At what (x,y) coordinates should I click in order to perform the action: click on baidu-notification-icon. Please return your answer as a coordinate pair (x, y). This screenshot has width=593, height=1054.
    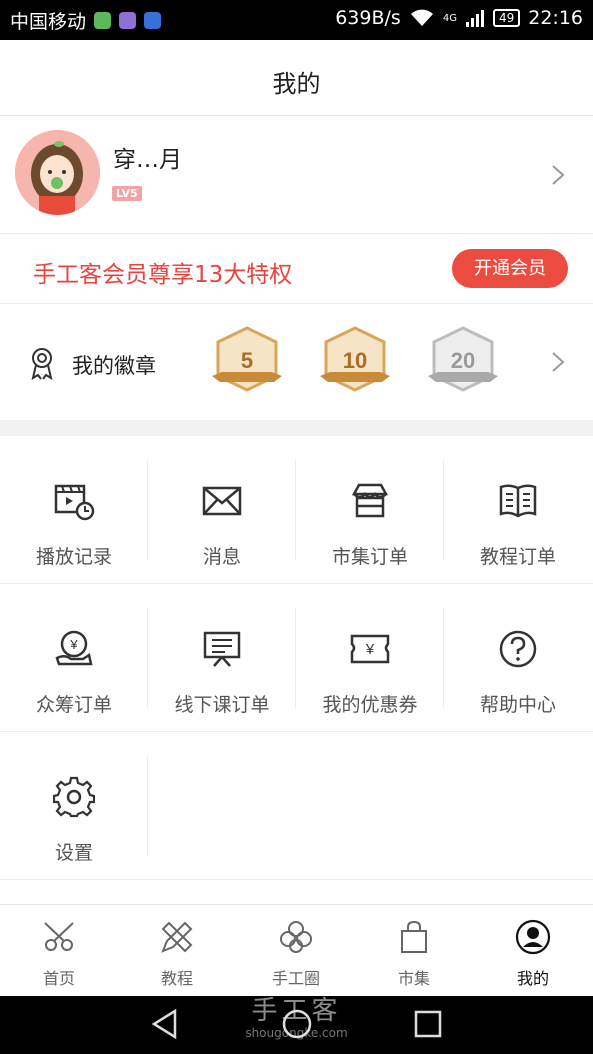
    Looking at the image, I should click on (153, 20).